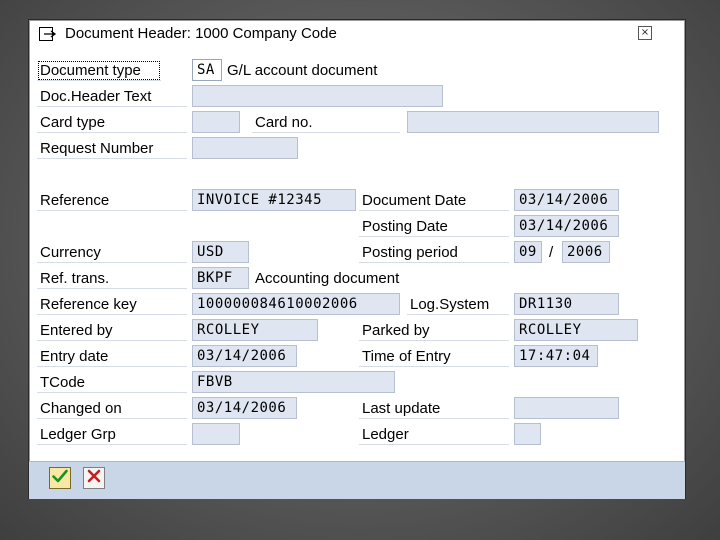  Describe the element at coordinates (566, 226) in the screenshot. I see `posting-date-field: 03/14/2006` at that location.